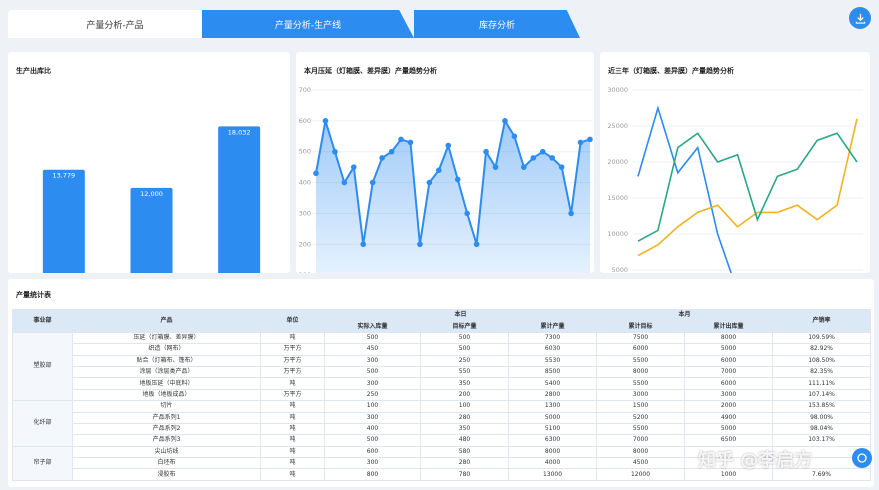 This screenshot has width=879, height=490. I want to click on cell-cum-target: 6000, so click(641, 349).